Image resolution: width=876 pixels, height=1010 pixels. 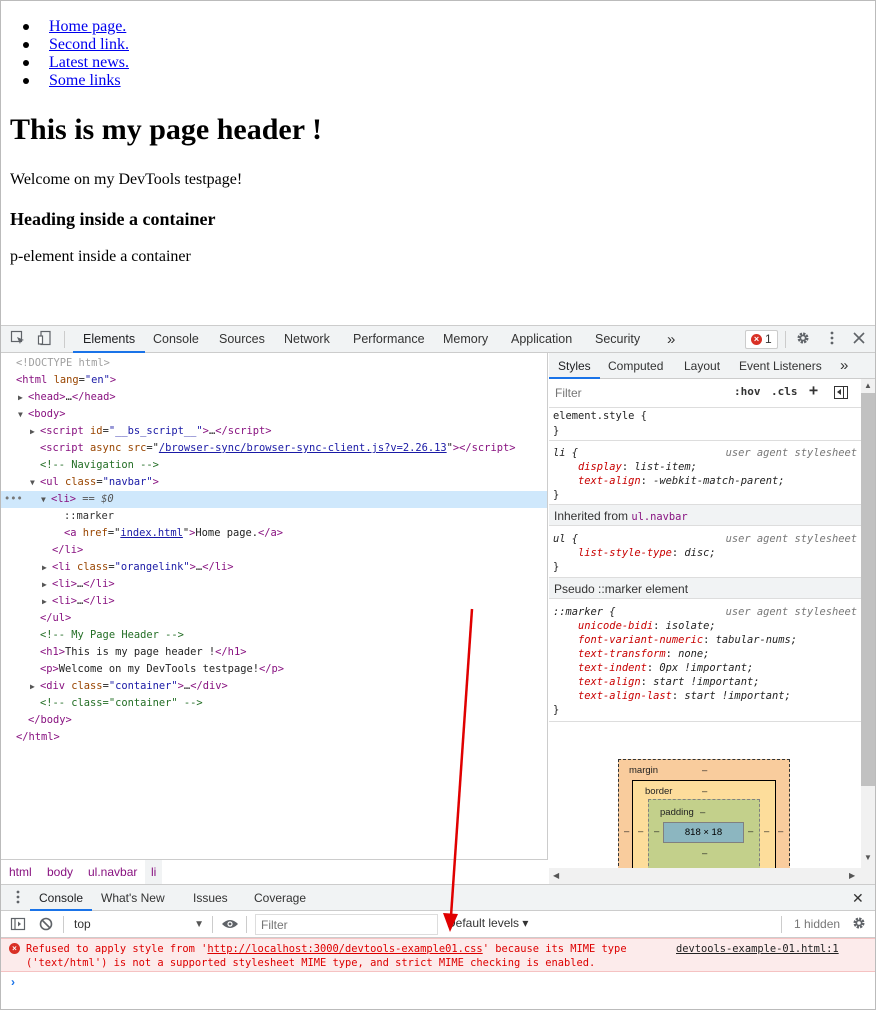 I want to click on dom-node-ul: ▼ <ul class="navbar">, so click(x=274, y=482).